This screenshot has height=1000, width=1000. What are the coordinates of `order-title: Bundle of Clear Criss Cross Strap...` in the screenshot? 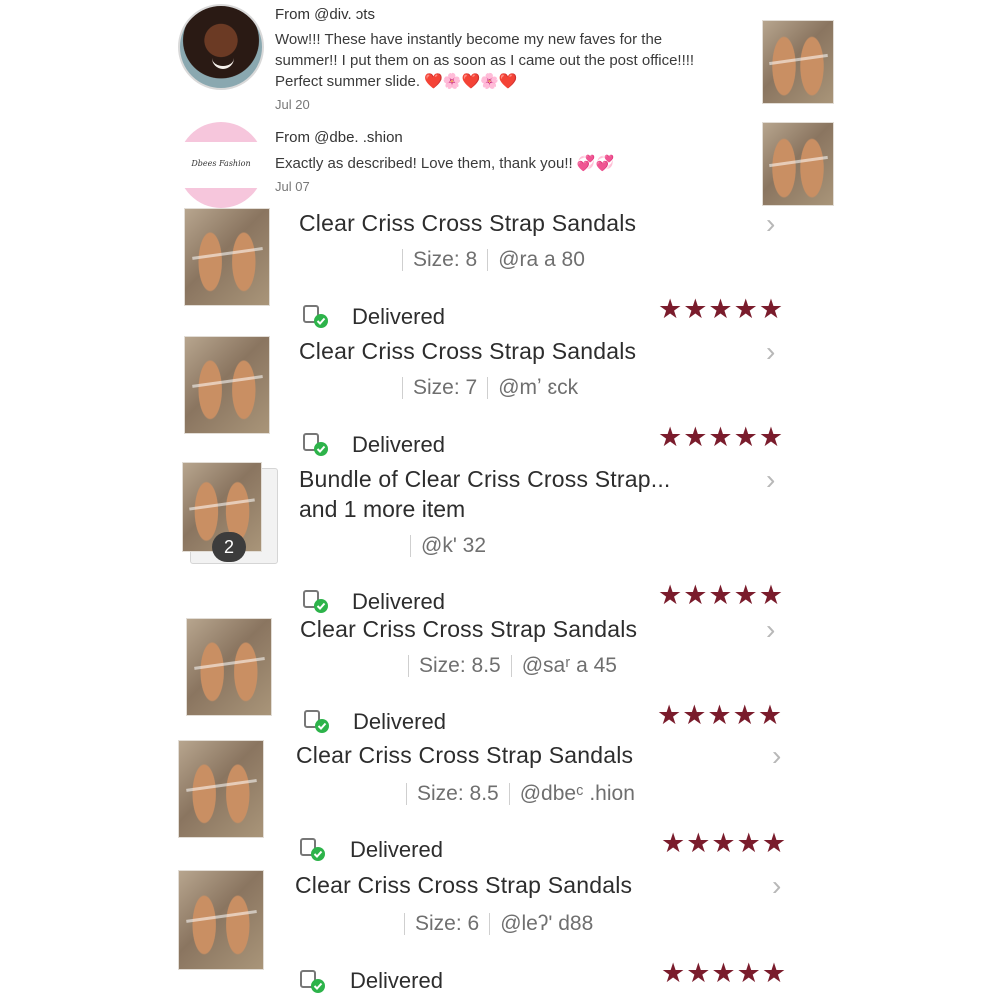 It's located at (485, 479).